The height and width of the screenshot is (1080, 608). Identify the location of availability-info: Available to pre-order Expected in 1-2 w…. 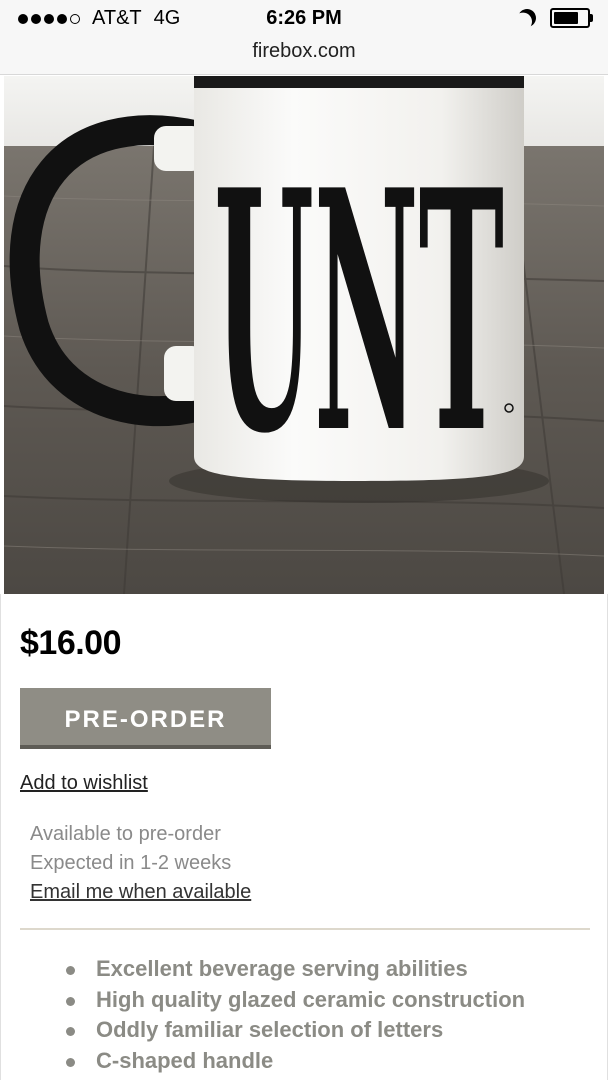
(140, 863).